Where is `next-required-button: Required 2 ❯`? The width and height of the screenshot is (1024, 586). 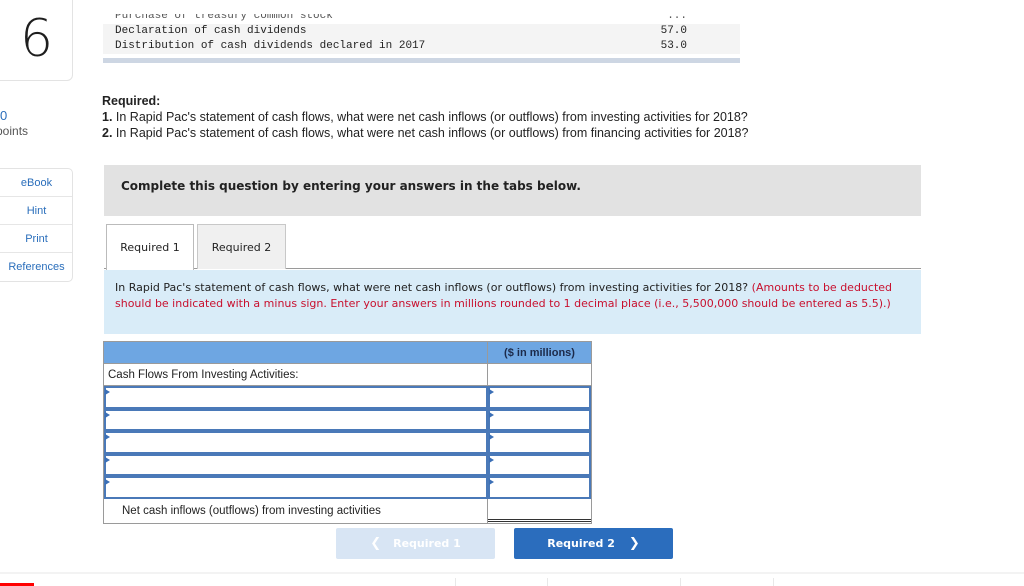
next-required-button: Required 2 ❯ is located at coordinates (593, 543).